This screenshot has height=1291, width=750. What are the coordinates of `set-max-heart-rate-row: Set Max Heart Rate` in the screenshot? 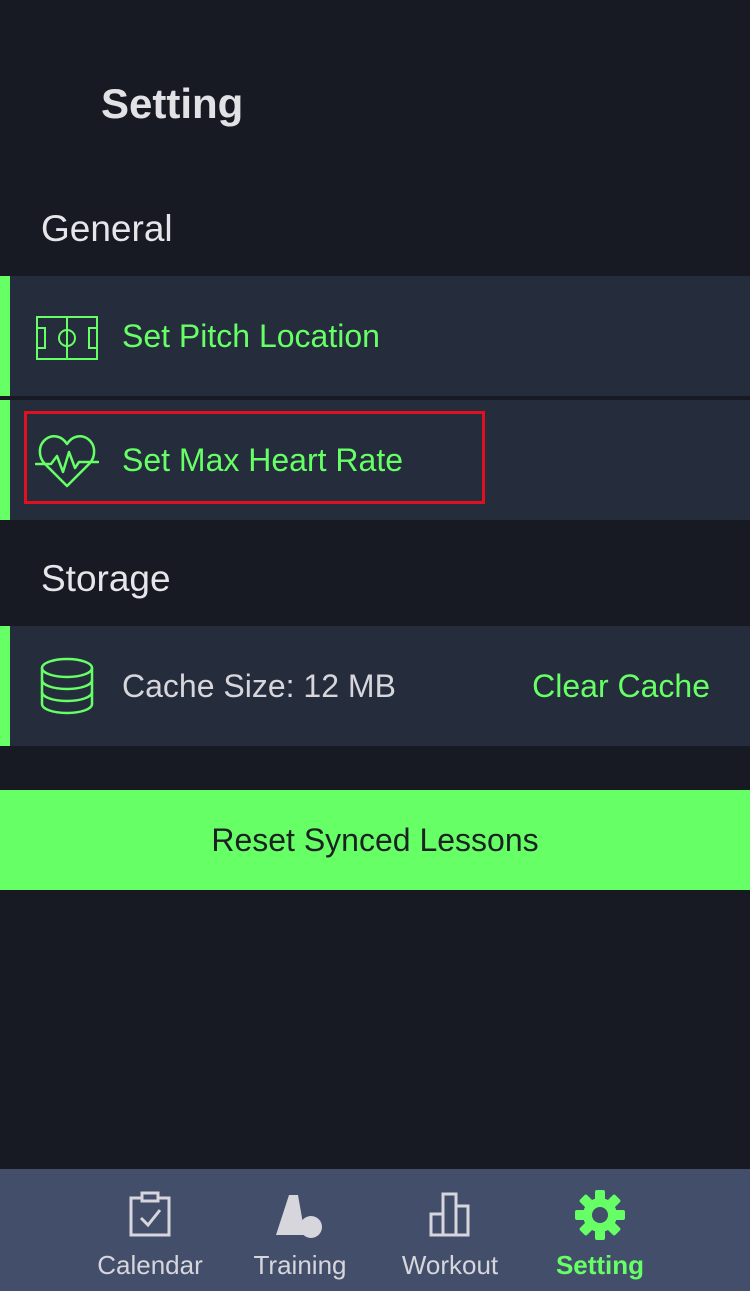 It's located at (375, 460).